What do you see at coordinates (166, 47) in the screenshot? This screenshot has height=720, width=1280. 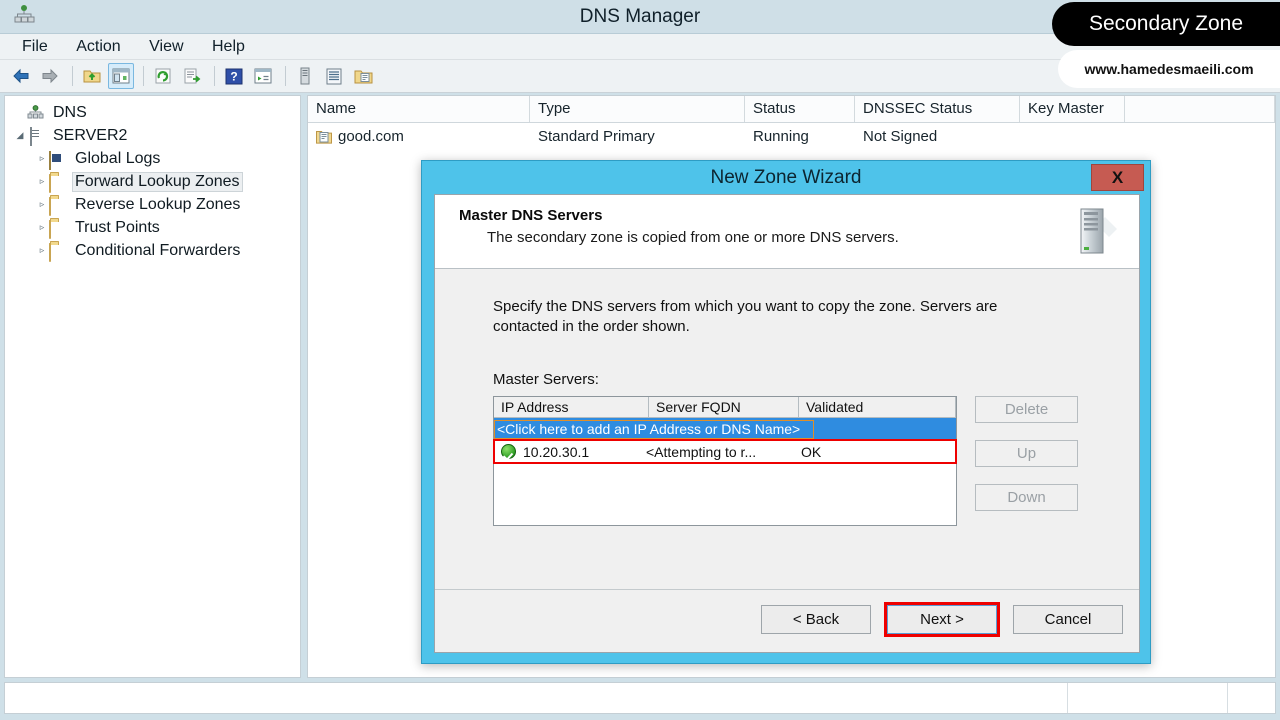 I see `menu-item-view: View` at bounding box center [166, 47].